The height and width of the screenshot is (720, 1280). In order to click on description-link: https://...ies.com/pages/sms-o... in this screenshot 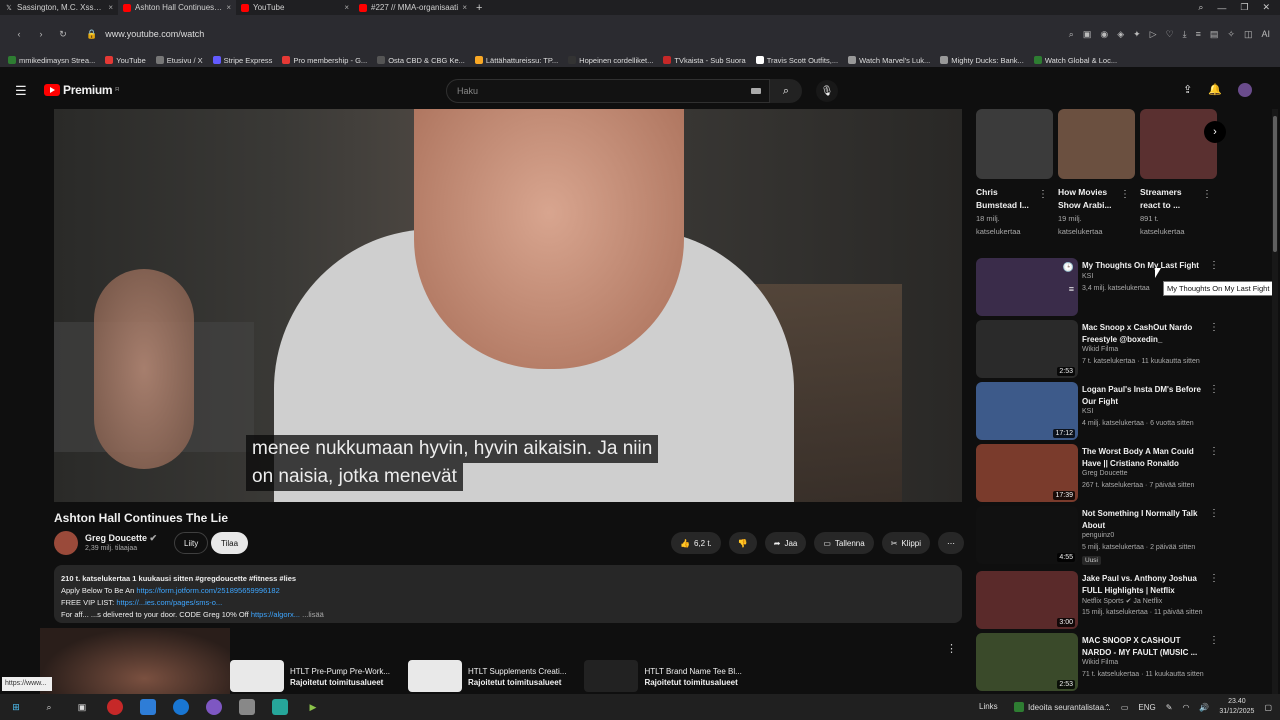, I will do `click(169, 602)`.